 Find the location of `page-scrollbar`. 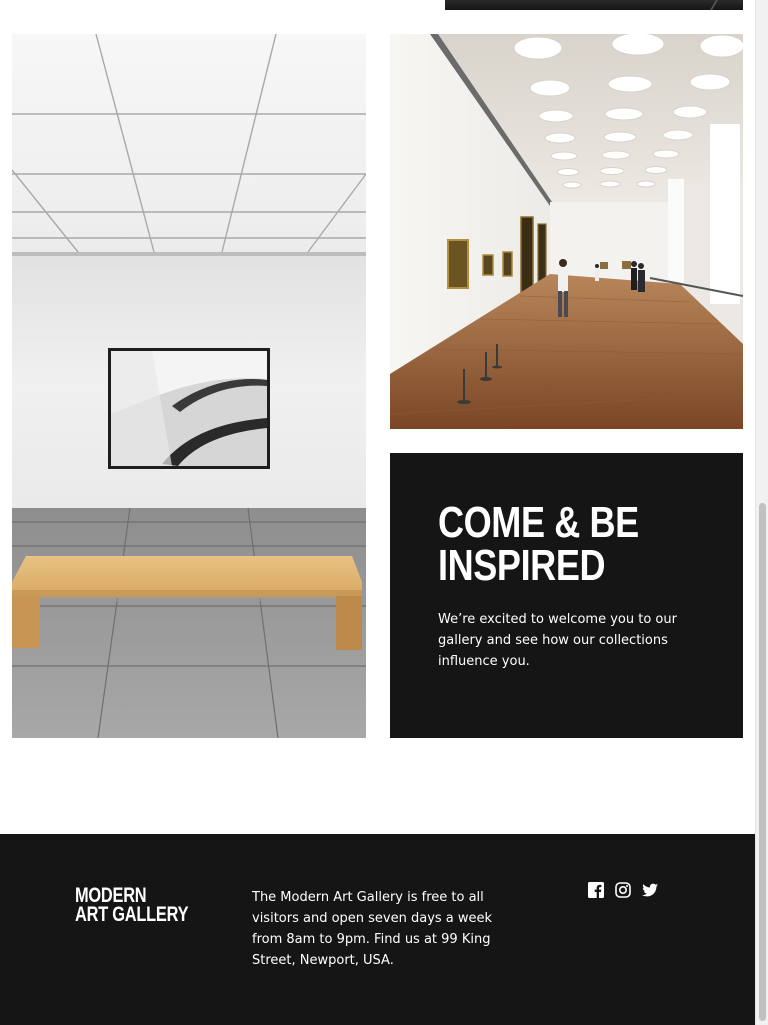

page-scrollbar is located at coordinates (761, 512).